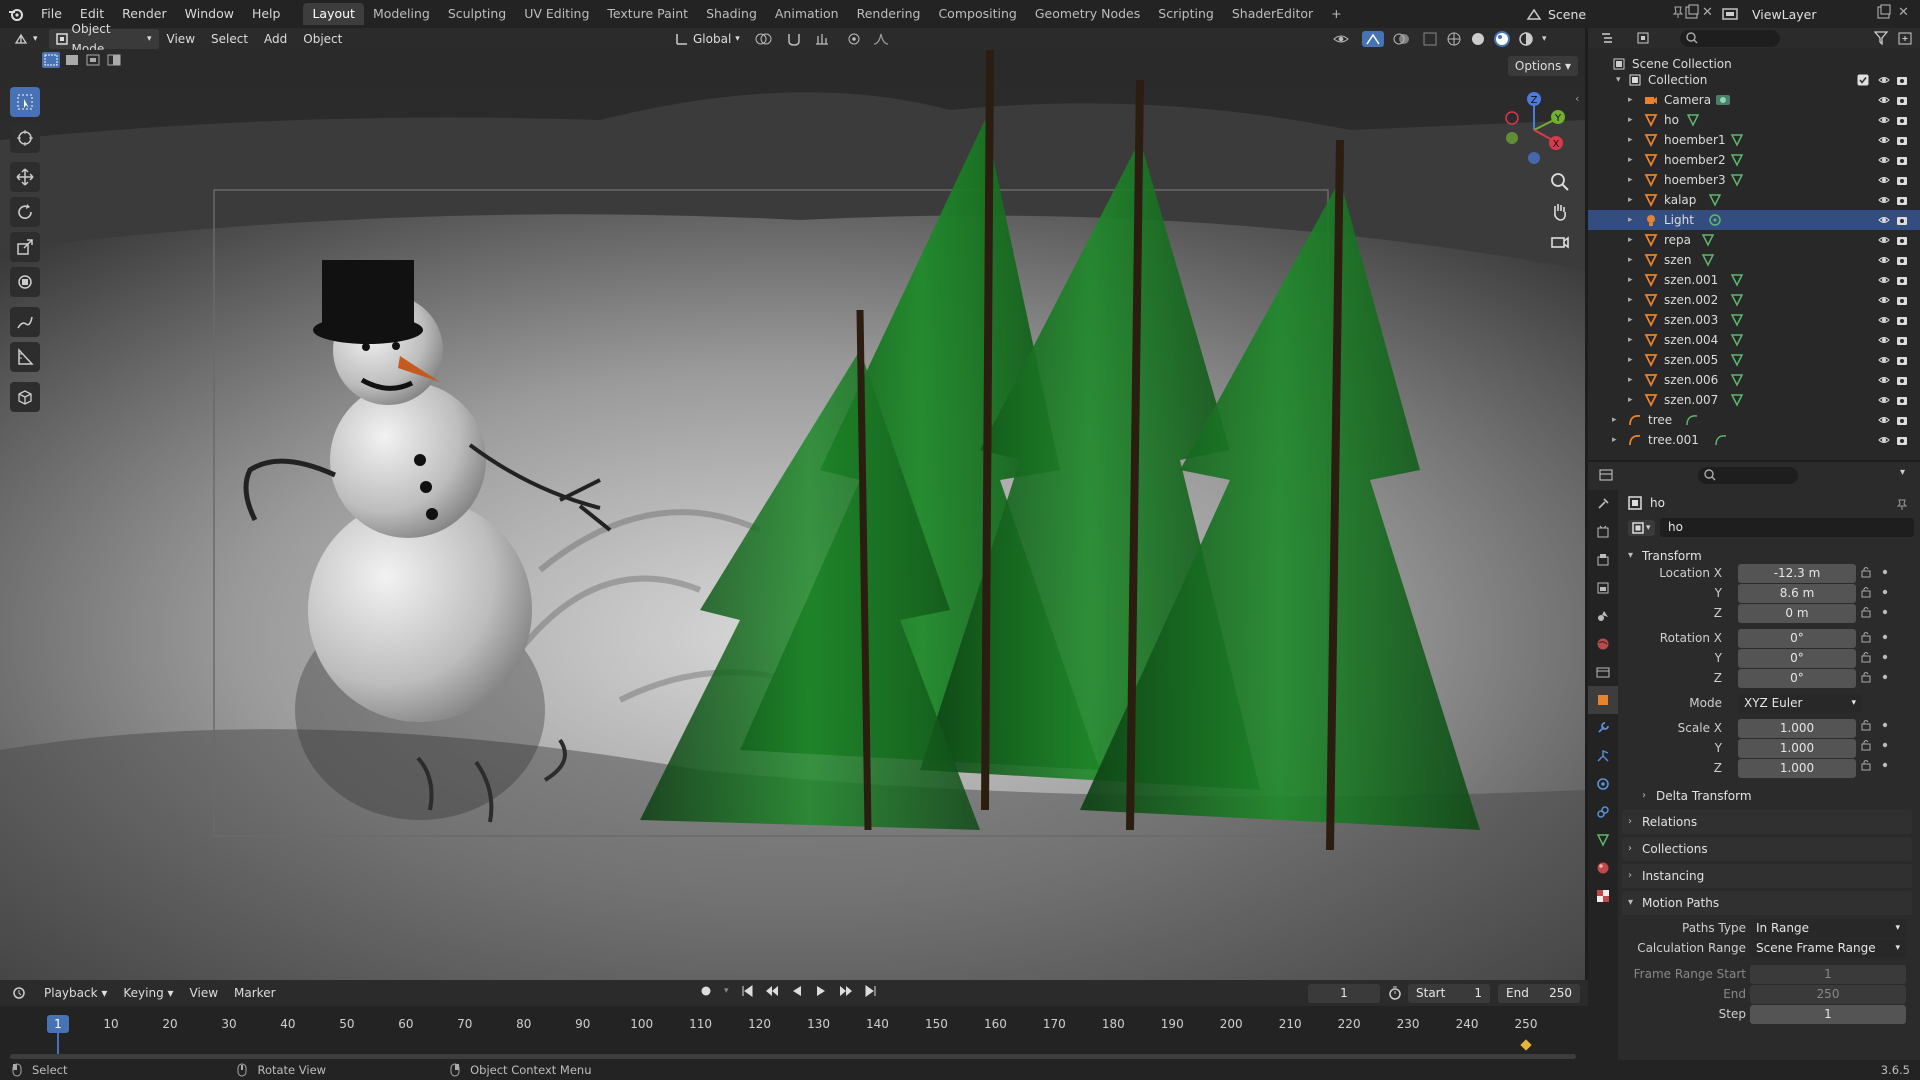  I want to click on add-workspace-button: +, so click(1336, 14).